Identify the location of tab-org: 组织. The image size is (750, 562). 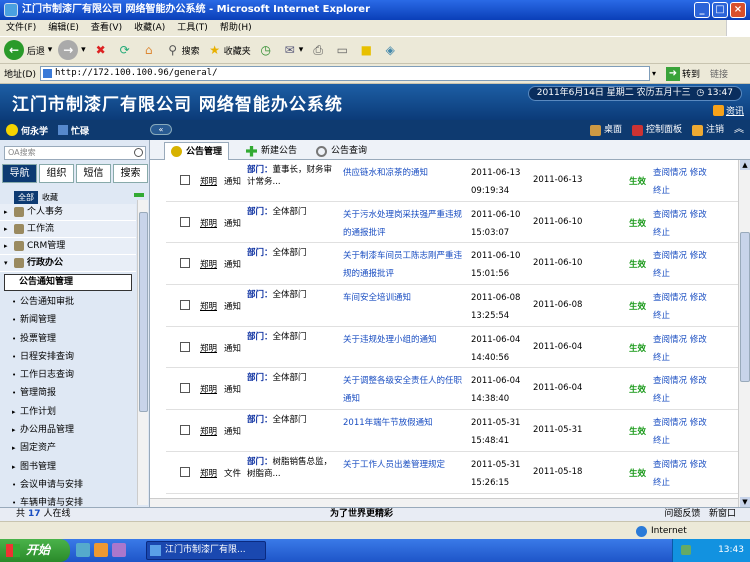
(56, 173).